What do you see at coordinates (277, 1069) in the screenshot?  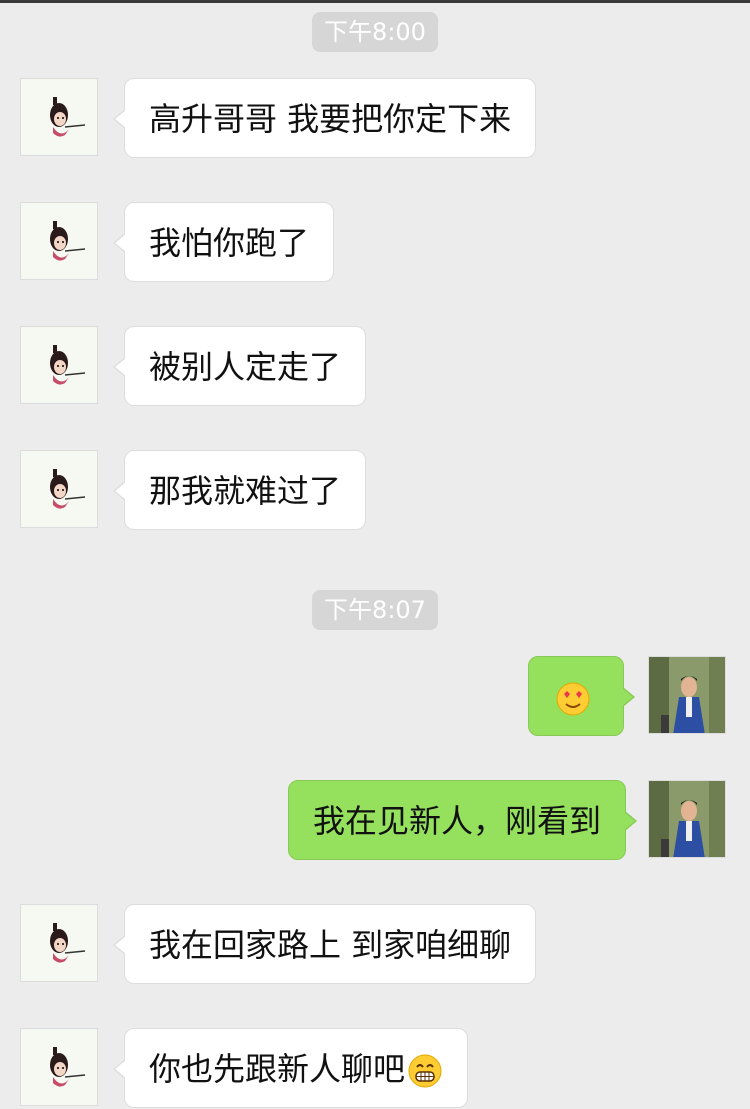 I see `message-text: 你也先跟新人聊吧` at bounding box center [277, 1069].